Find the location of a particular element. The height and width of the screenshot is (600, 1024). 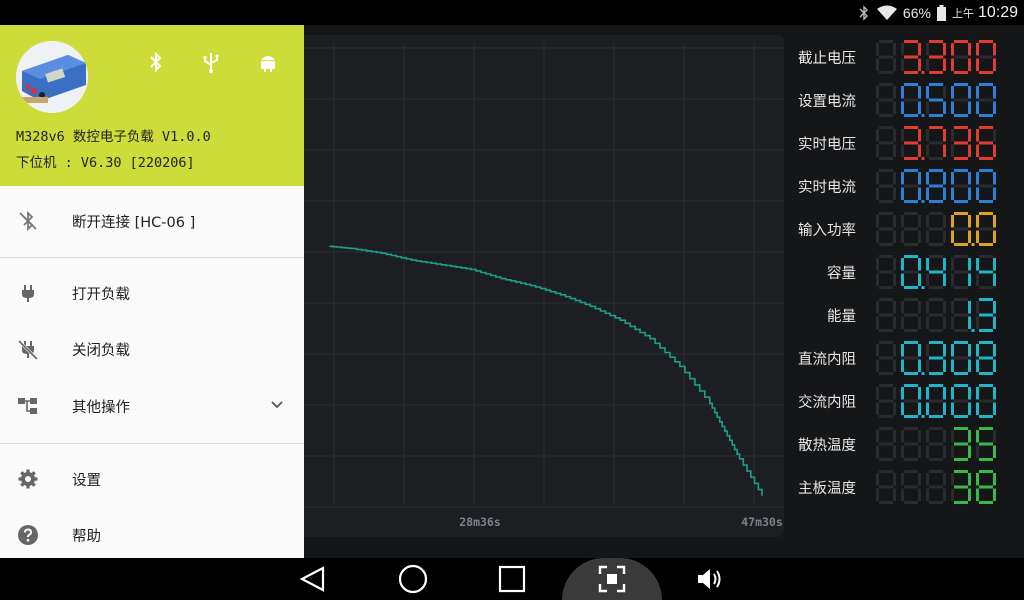

readout-row: 输入功率 is located at coordinates (905, 228).